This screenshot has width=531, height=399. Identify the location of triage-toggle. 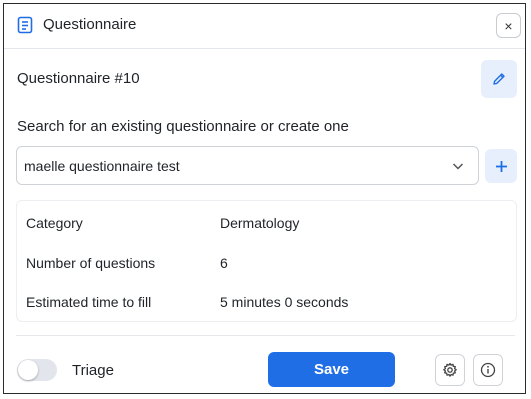
(37, 370).